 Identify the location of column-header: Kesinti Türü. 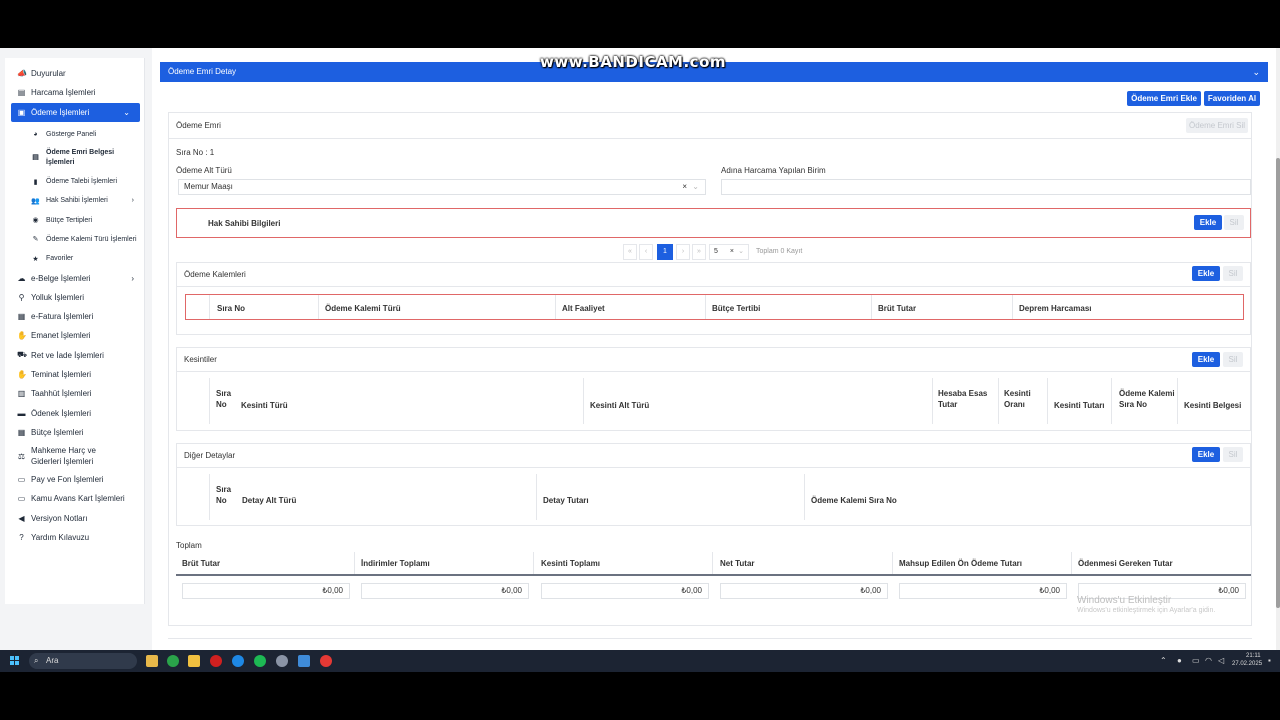
(264, 405).